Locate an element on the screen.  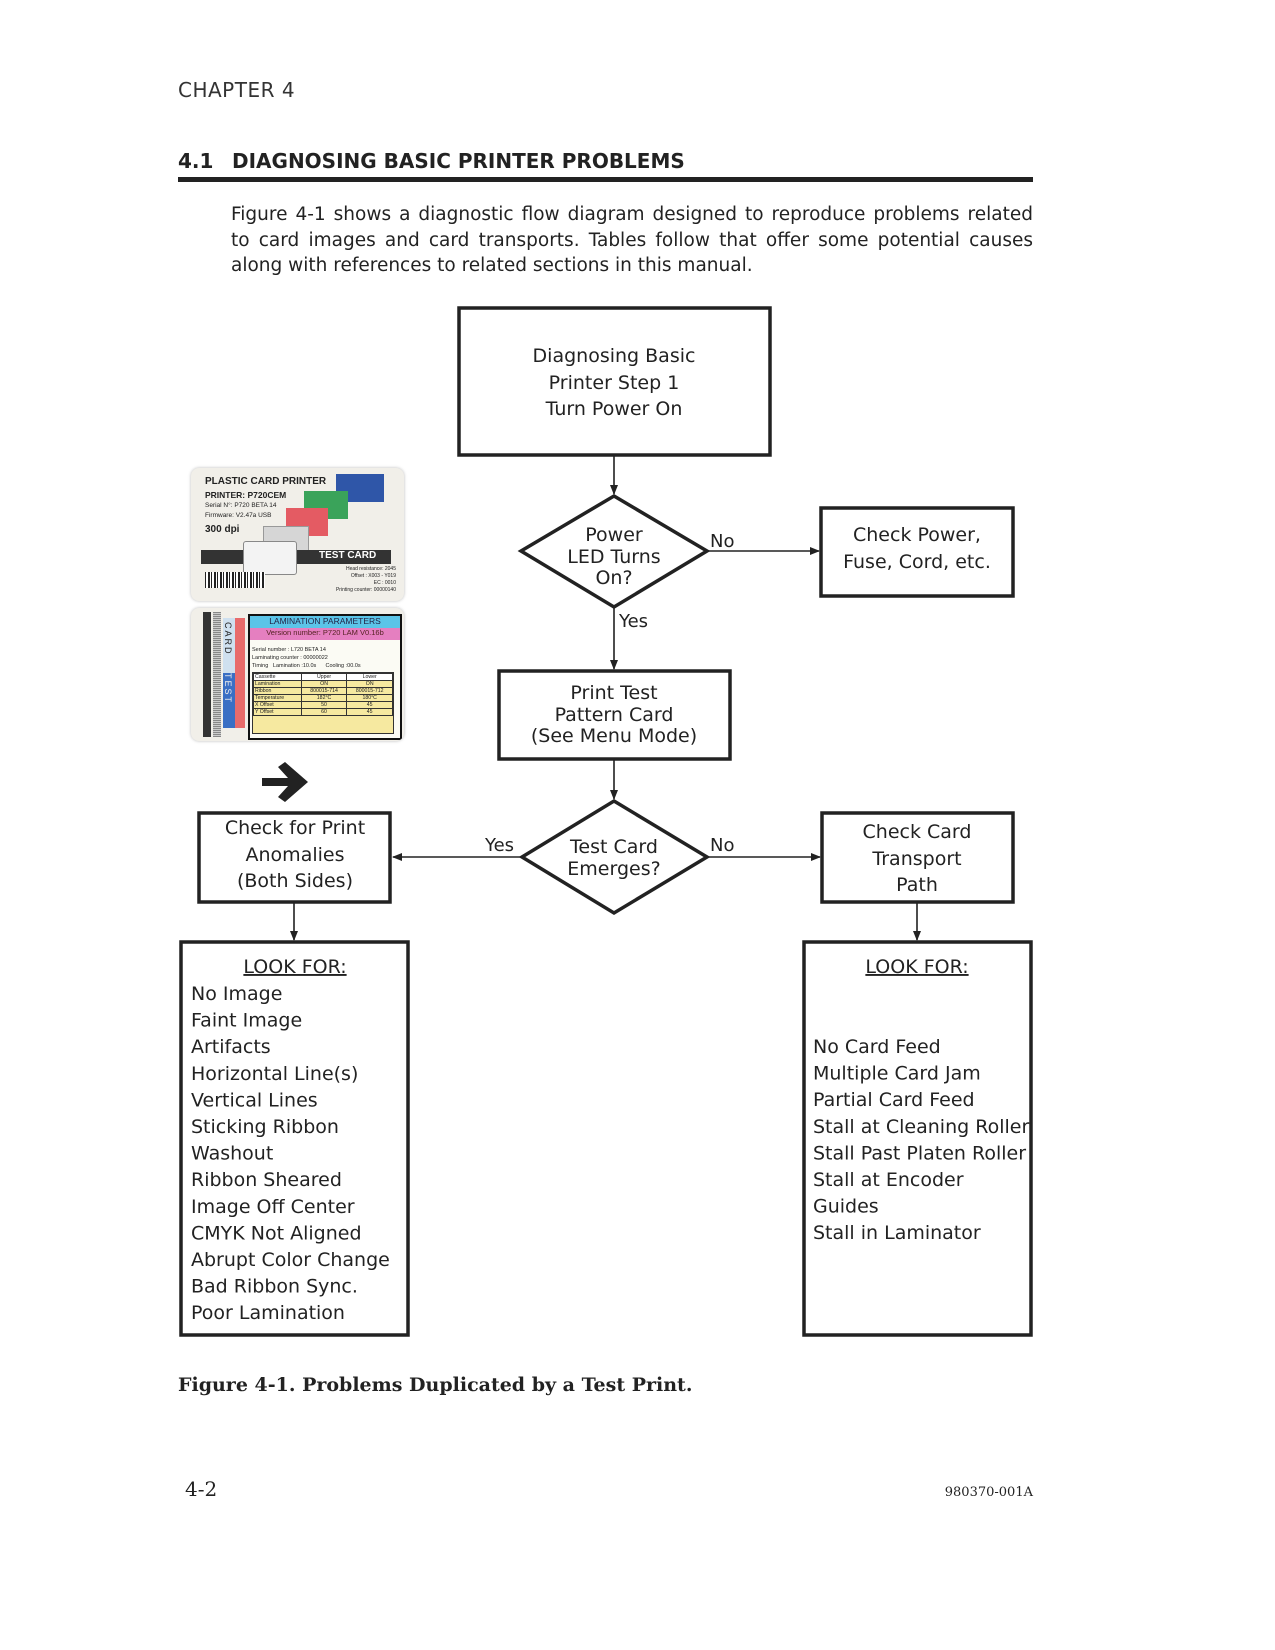
look-for-item: No Card Feed is located at coordinates (877, 1047).